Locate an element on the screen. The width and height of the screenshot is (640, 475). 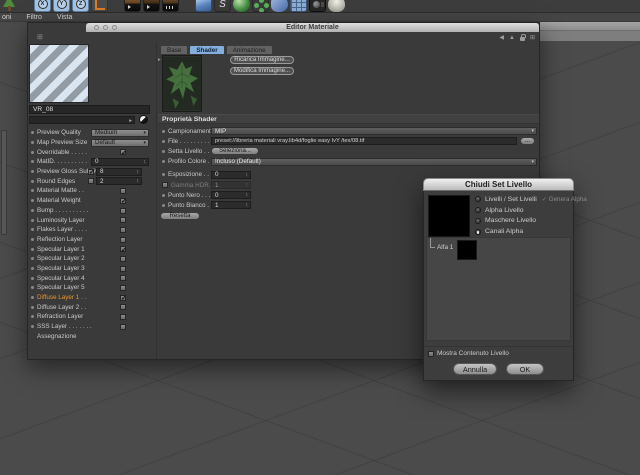
x-axis-button: X is located at coordinates (42, 6).